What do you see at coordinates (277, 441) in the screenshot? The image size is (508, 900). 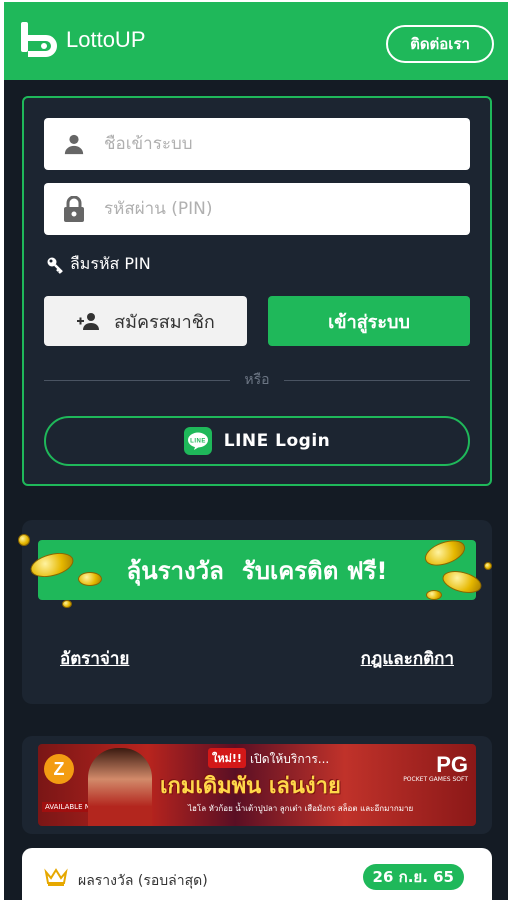 I see `line-login-label: LINE Login` at bounding box center [277, 441].